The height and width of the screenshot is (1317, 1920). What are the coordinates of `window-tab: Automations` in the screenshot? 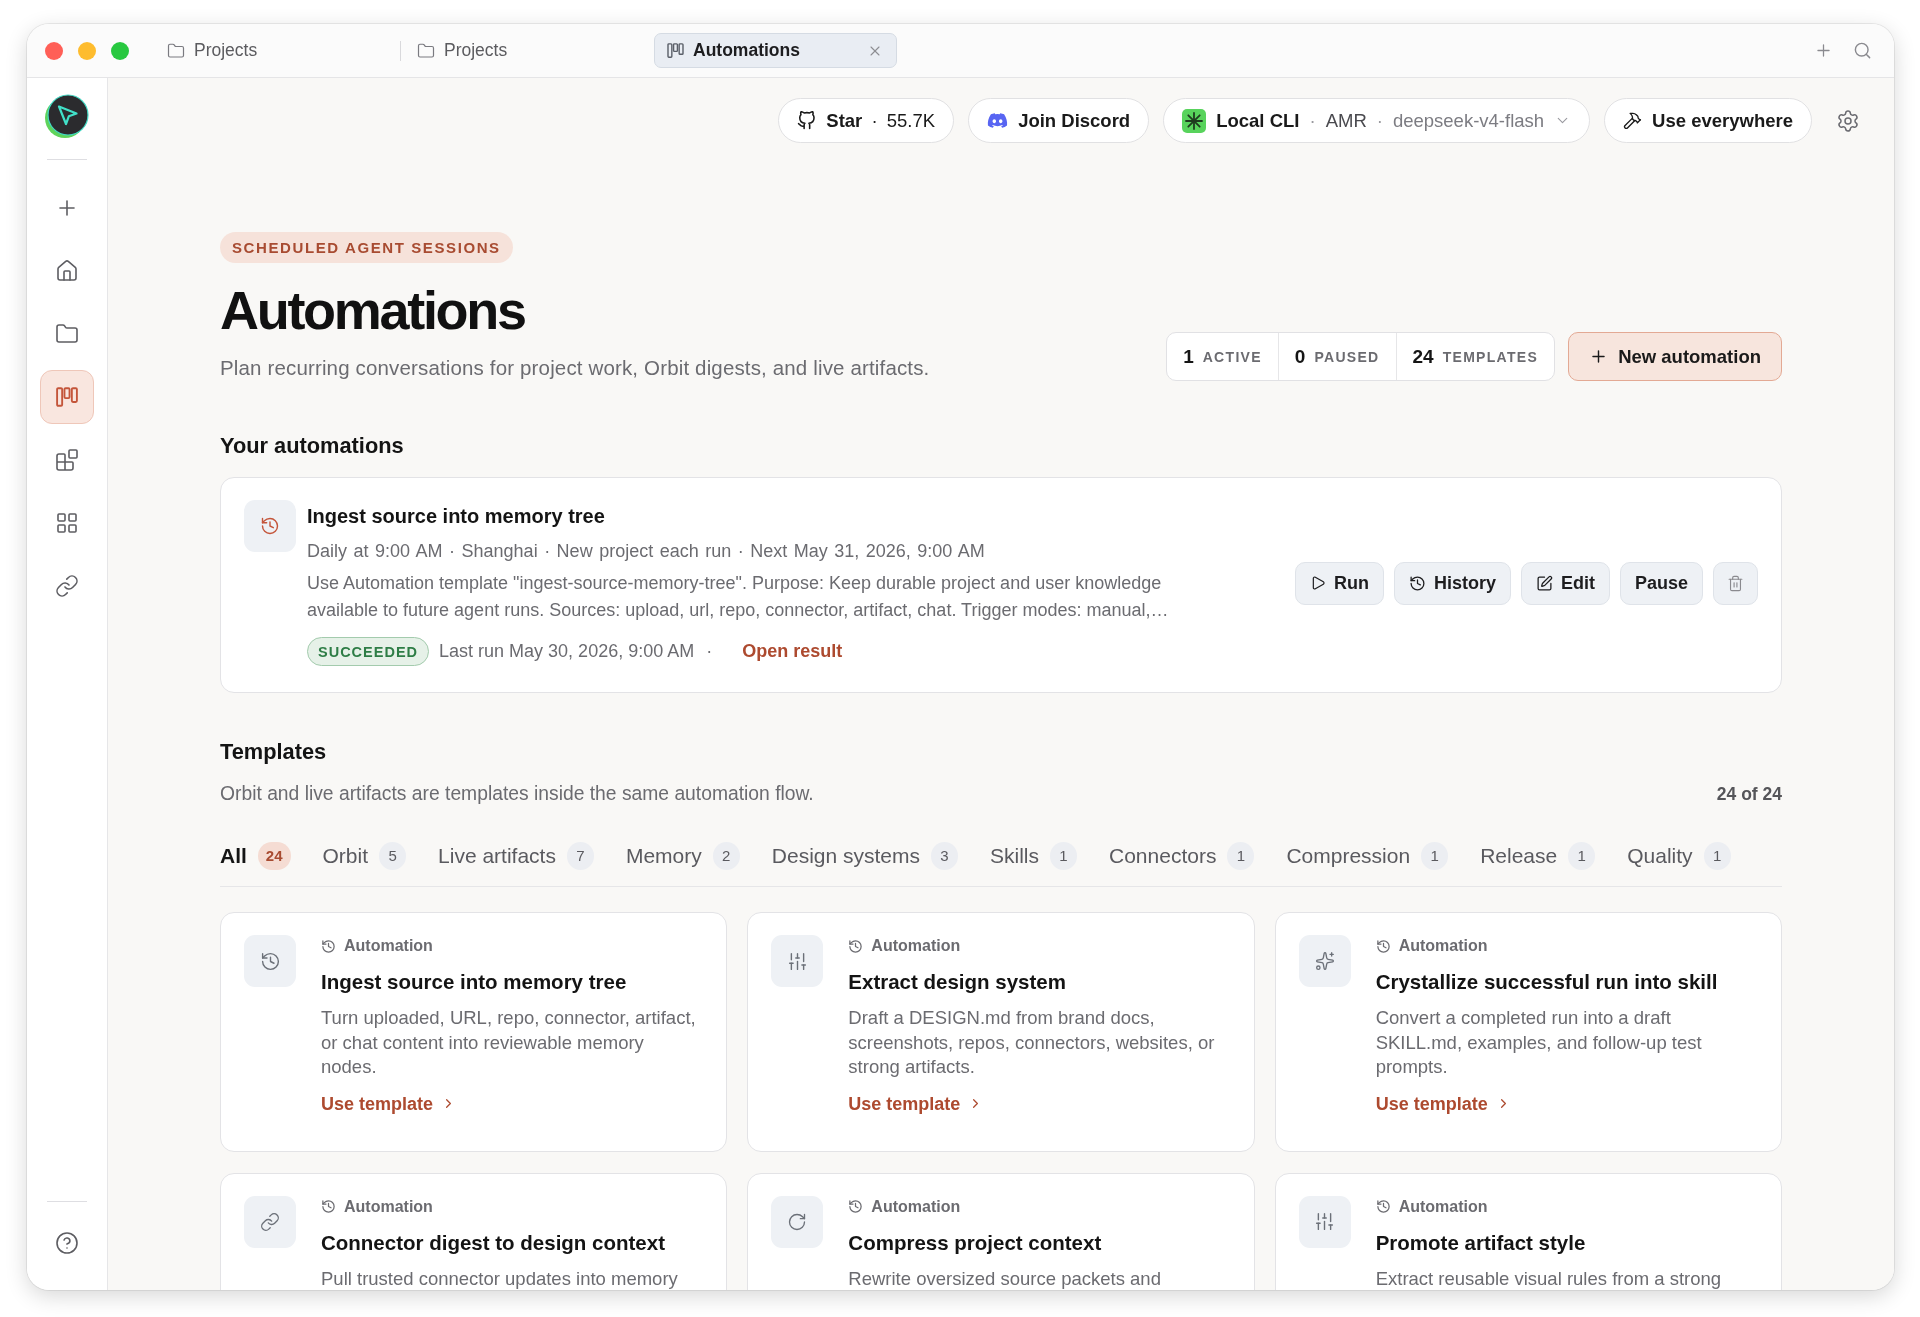 It's located at (775, 50).